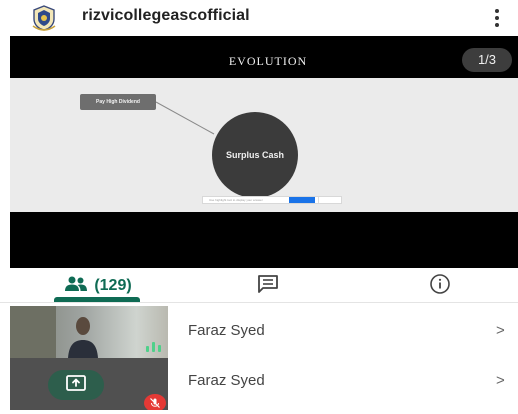 The image size is (518, 414). I want to click on people-icon, so click(76, 286).